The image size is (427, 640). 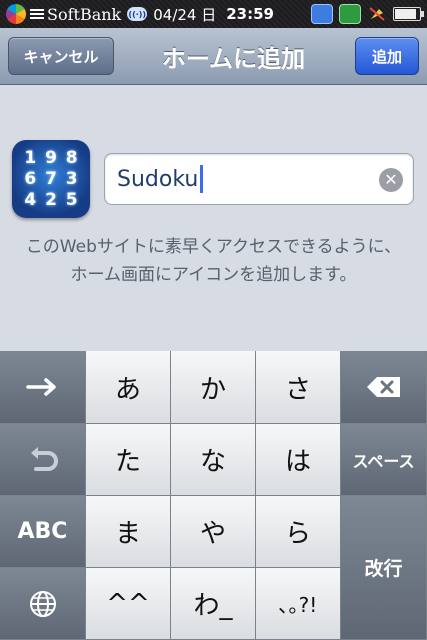 I want to click on status-time: 23:59, so click(x=250, y=14).